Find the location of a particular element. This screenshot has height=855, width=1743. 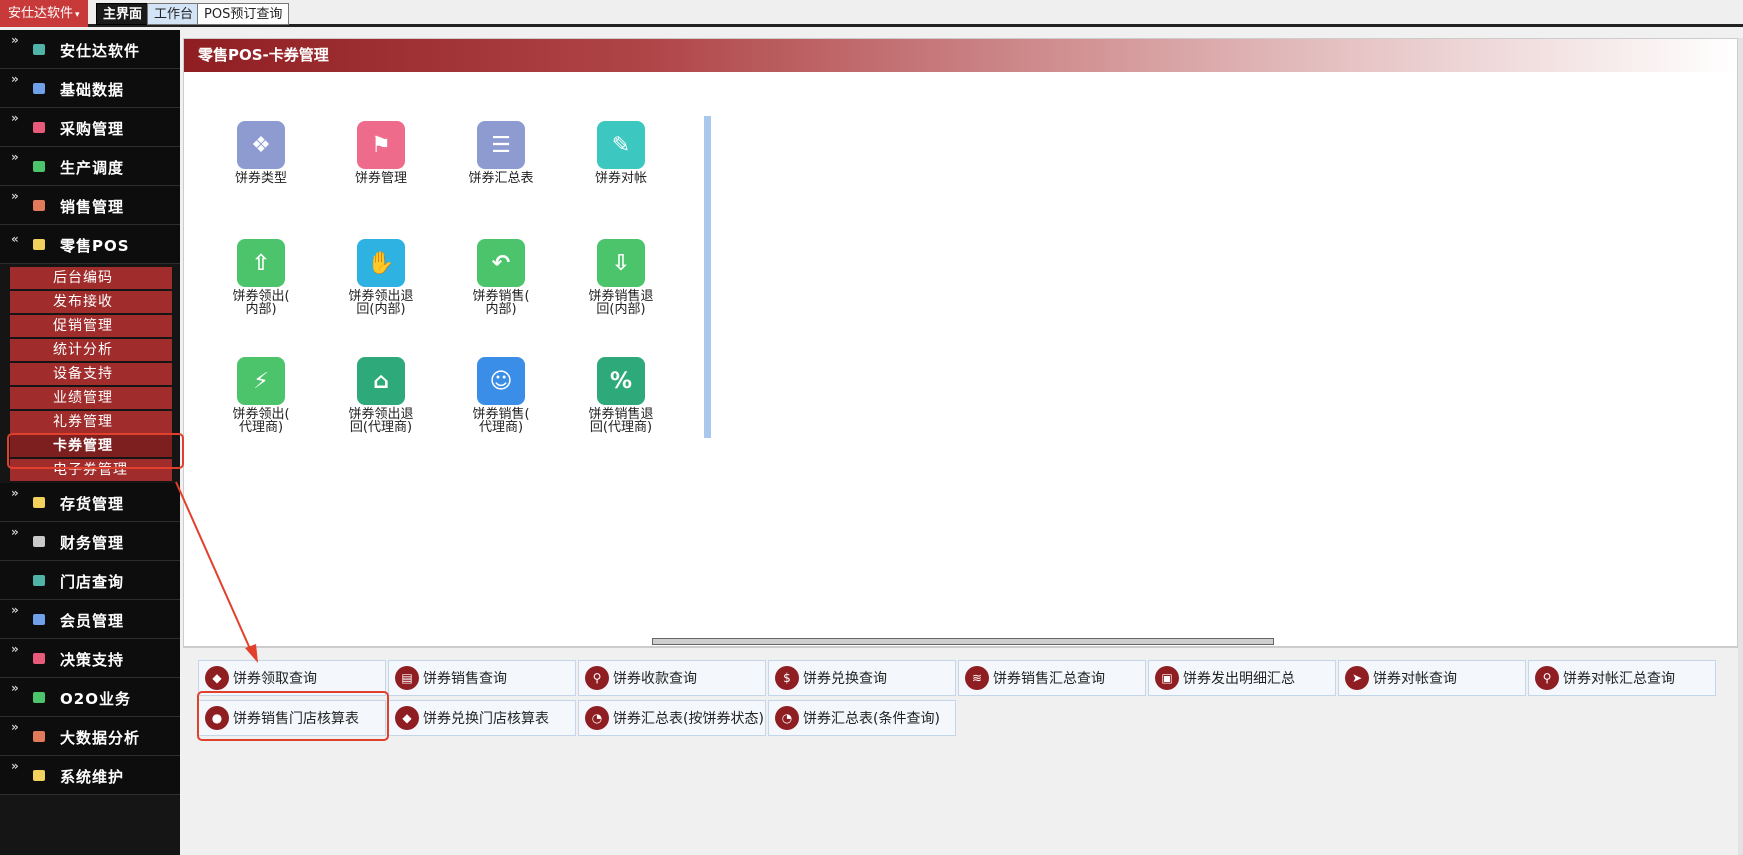

chevron-down-icon: ▾ is located at coordinates (77, 15).